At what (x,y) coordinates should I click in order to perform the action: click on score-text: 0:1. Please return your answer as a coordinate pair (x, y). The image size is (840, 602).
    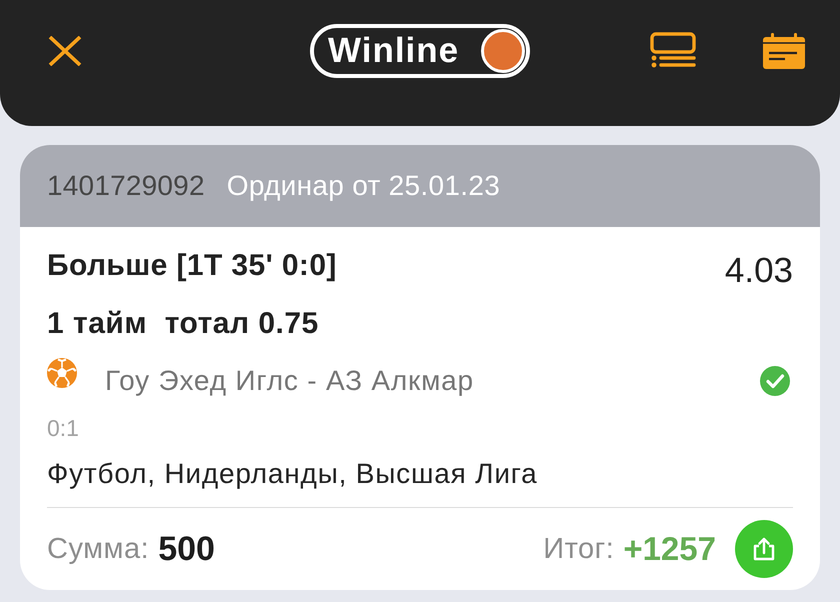
    Looking at the image, I should click on (63, 428).